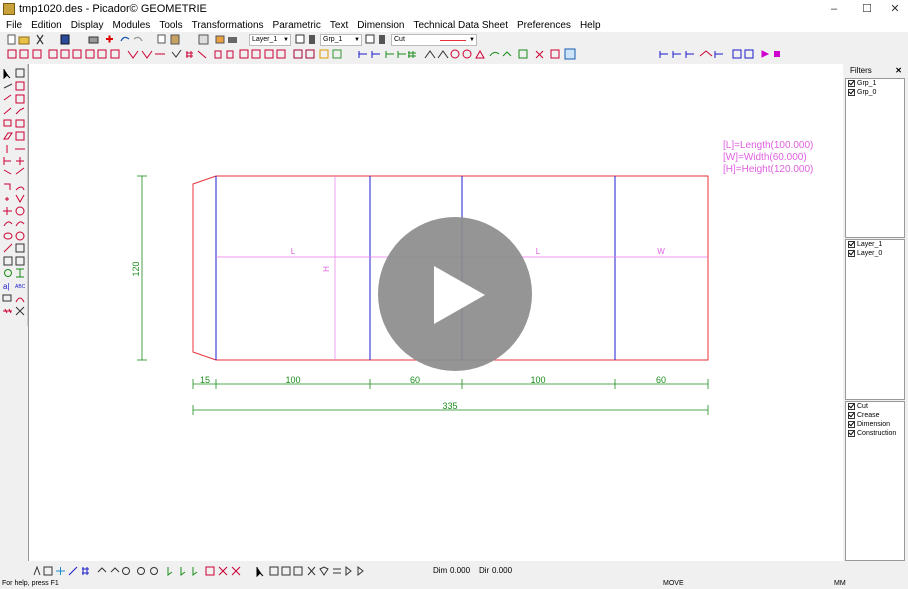 The width and height of the screenshot is (908, 589). Describe the element at coordinates (341, 40) in the screenshot. I see `group-select: Grp_1 ▼` at that location.